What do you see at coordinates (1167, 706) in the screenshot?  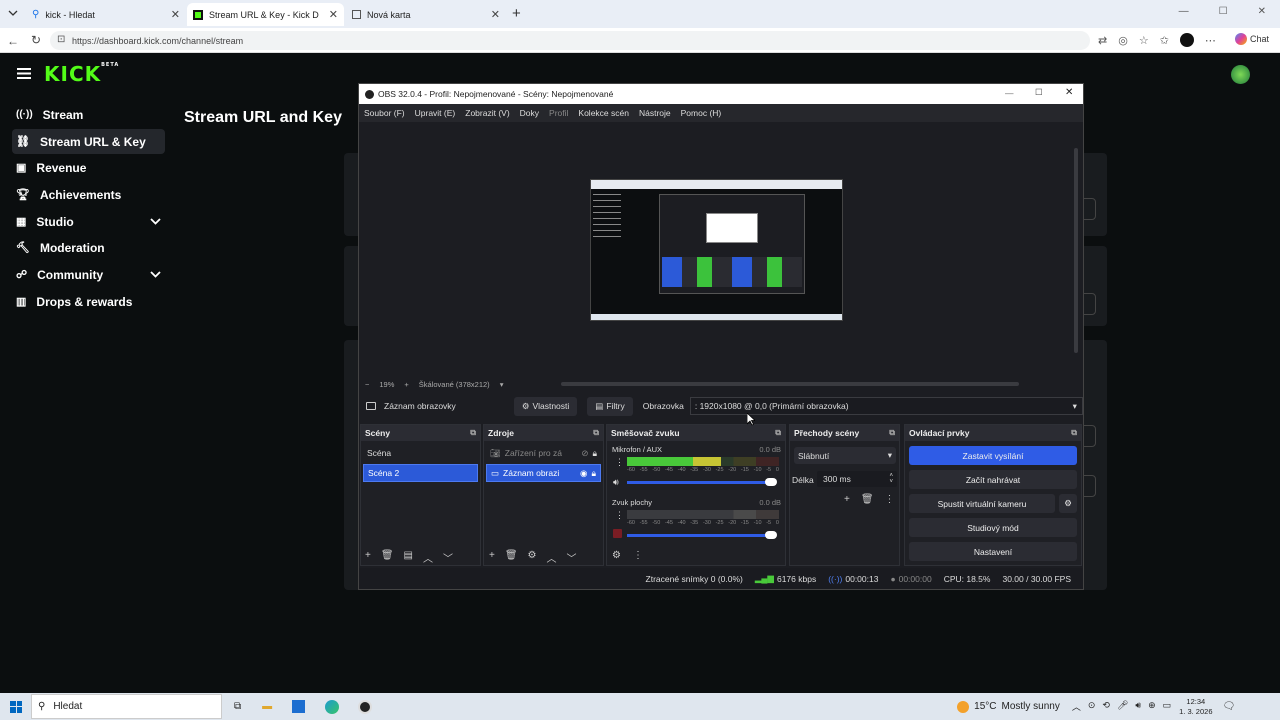 I see `battery-icon: ▭` at bounding box center [1167, 706].